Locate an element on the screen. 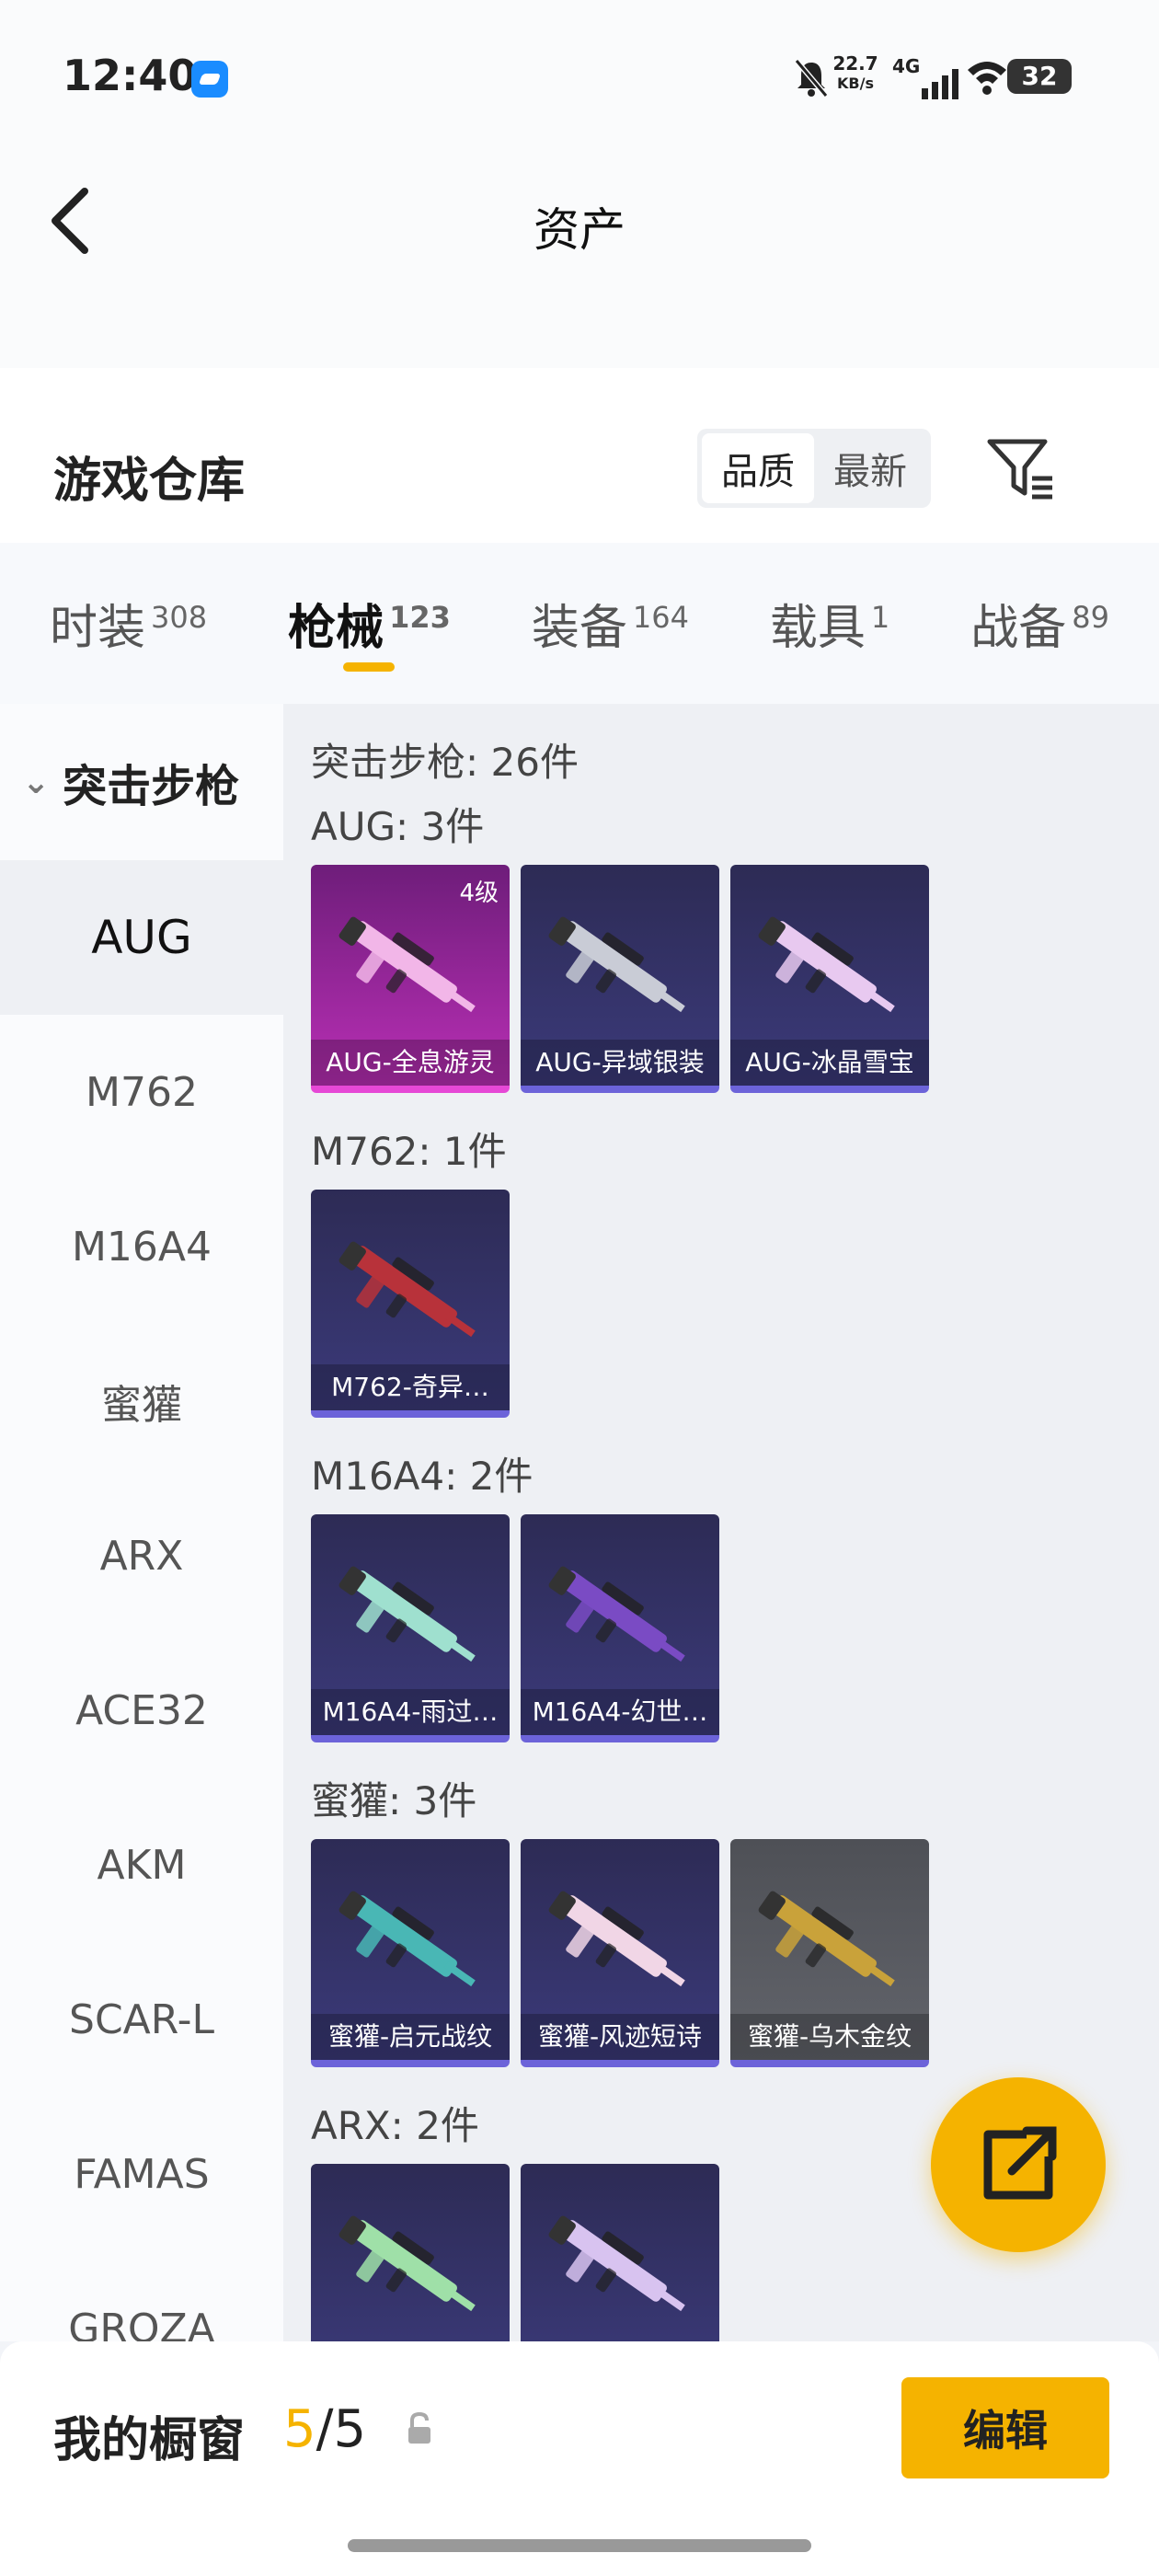  sidebar-item: M16A4 is located at coordinates (141, 1246).